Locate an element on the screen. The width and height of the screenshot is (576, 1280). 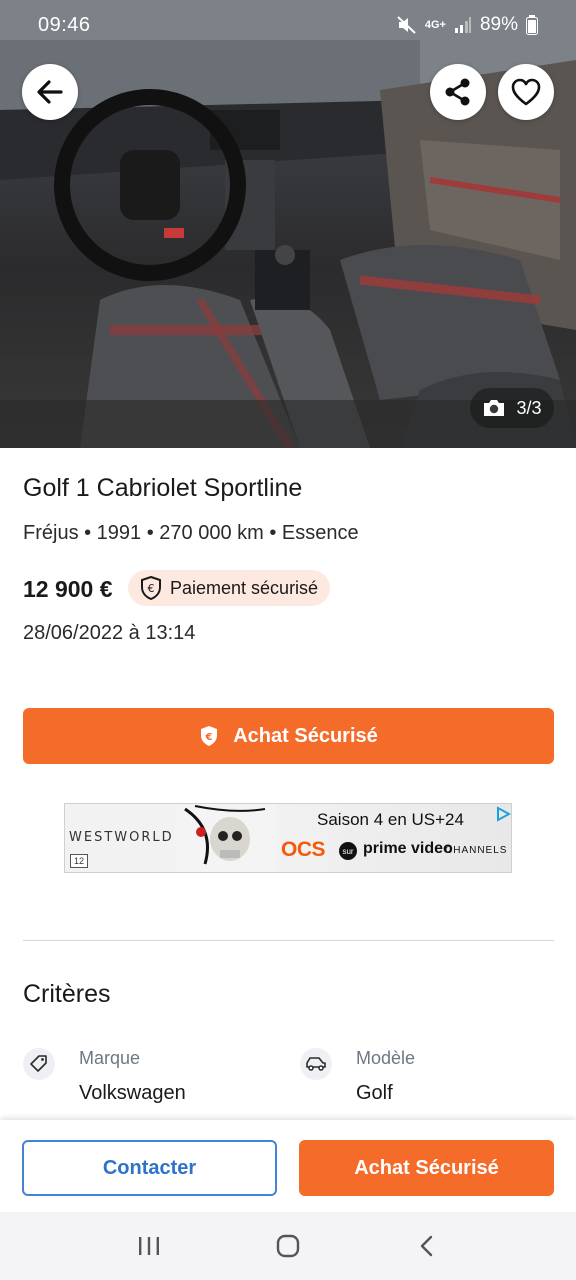
photo-counter: 3/3 is located at coordinates (512, 408).